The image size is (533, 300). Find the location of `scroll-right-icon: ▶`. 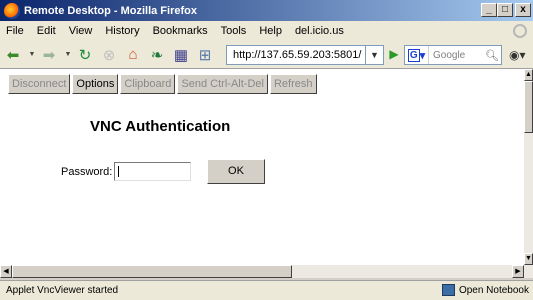

scroll-right-icon: ▶ is located at coordinates (518, 271).